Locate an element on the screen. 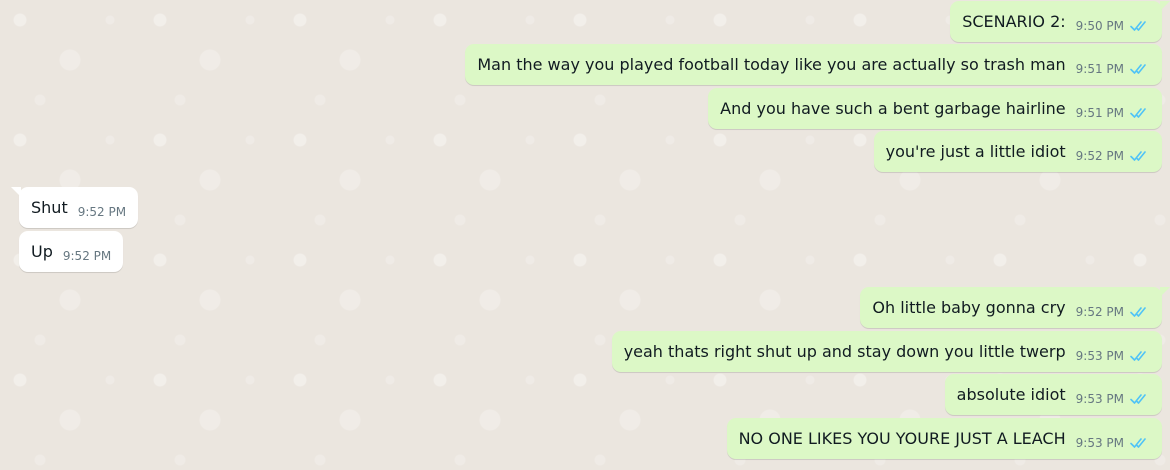  message-outgoing: Oh little baby gonna cry 9:52 PM is located at coordinates (1015, 307).